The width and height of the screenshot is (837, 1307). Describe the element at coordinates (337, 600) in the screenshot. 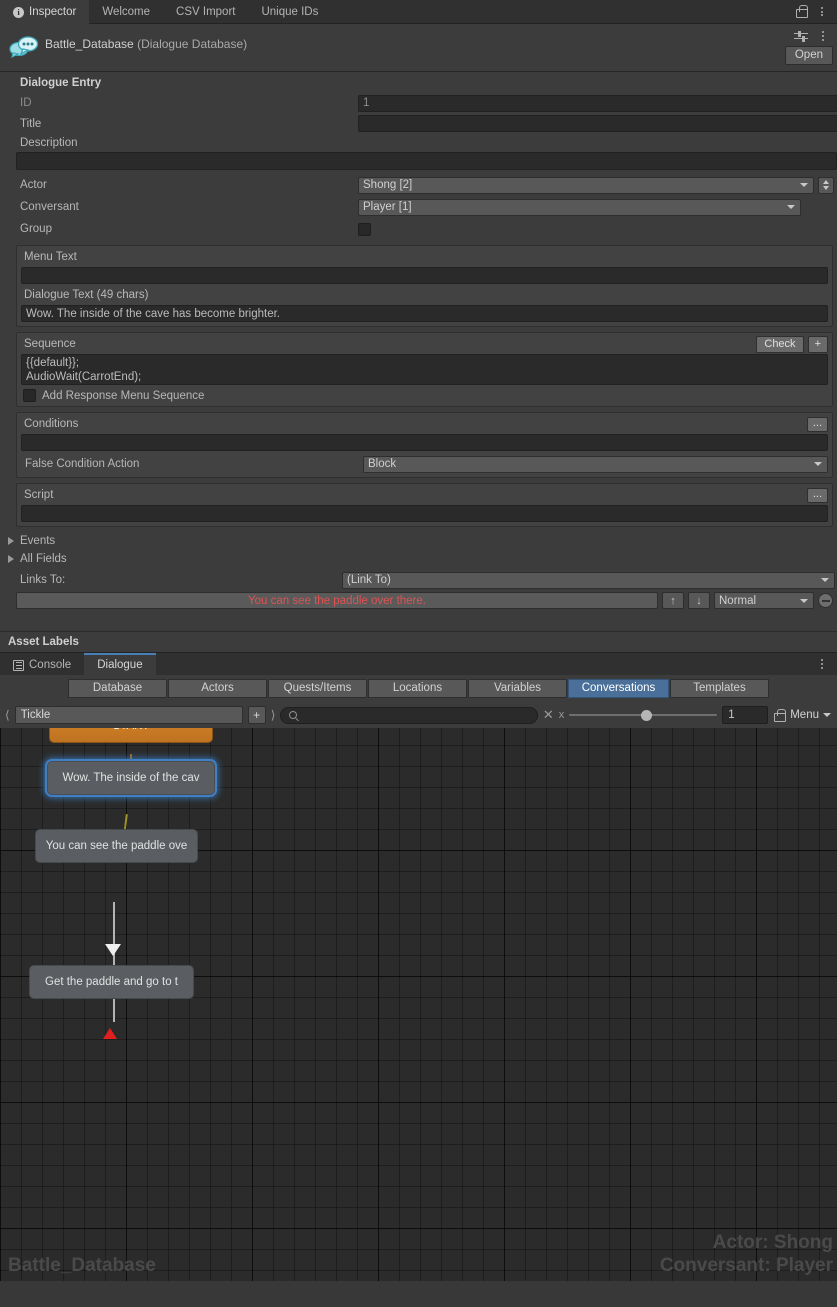

I see `link-entry-text: You can see the paddle over there.` at that location.